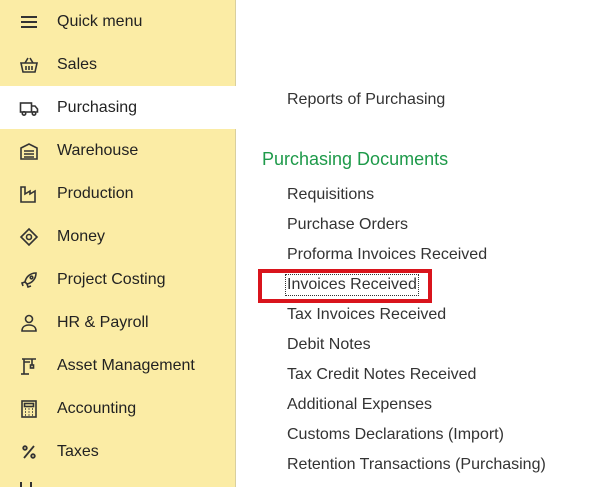 The width and height of the screenshot is (601, 487). Describe the element at coordinates (29, 108) in the screenshot. I see `truck-icon` at that location.